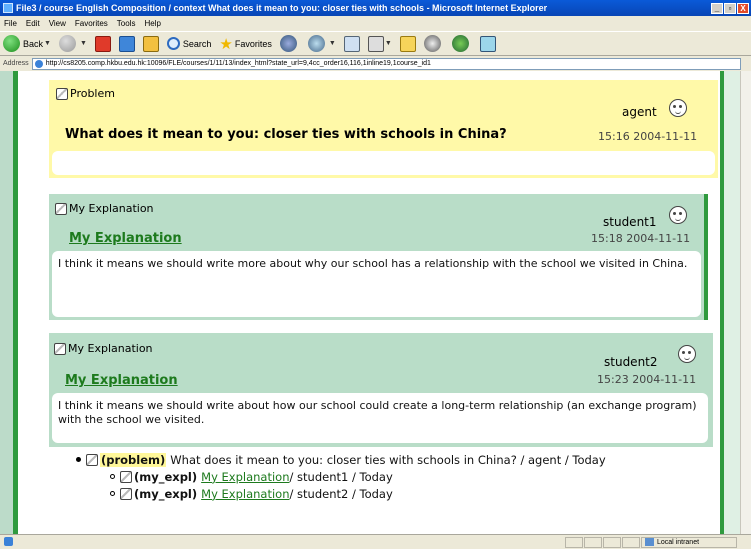  I want to click on folder-button, so click(407, 43).